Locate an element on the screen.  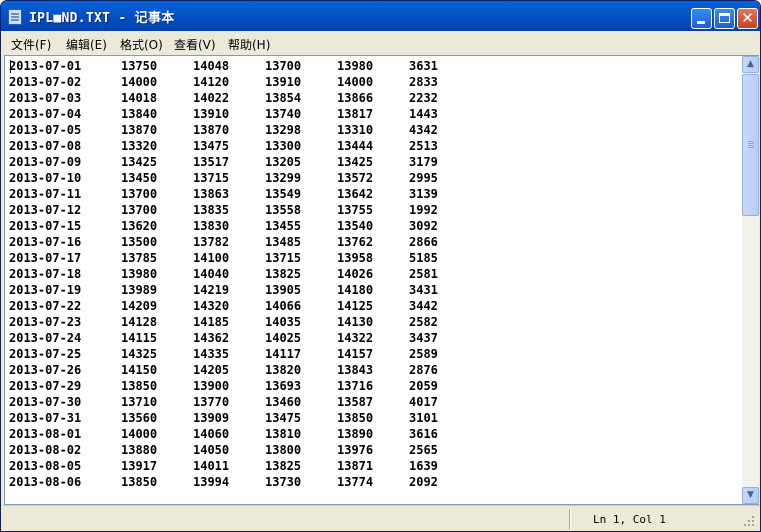
menu-view: 查看(V) is located at coordinates (195, 44).